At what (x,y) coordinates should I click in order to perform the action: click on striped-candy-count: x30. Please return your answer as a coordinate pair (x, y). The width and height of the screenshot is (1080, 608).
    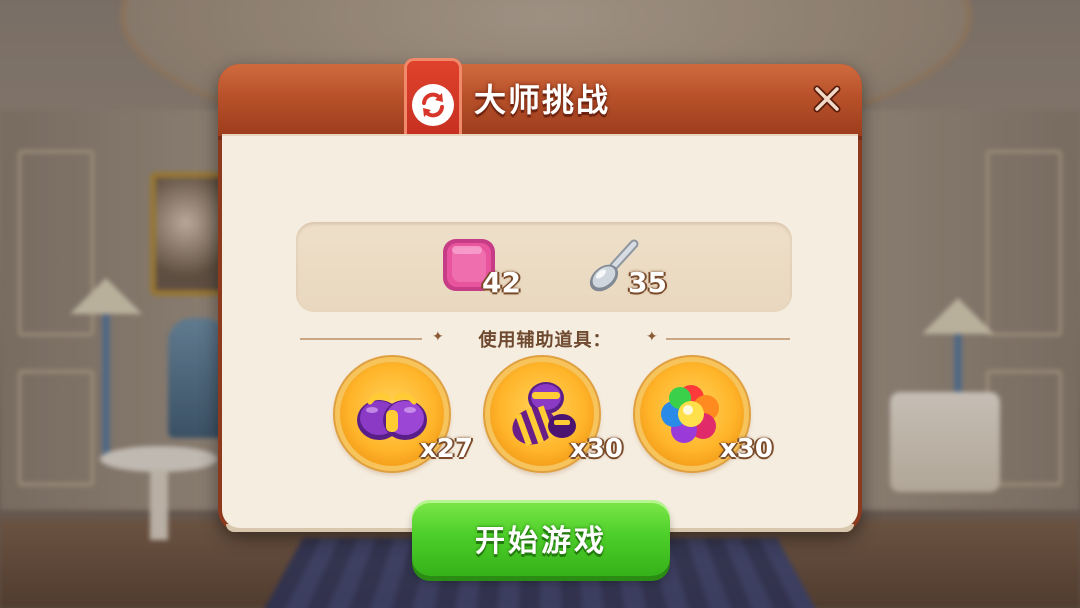
    Looking at the image, I should click on (596, 449).